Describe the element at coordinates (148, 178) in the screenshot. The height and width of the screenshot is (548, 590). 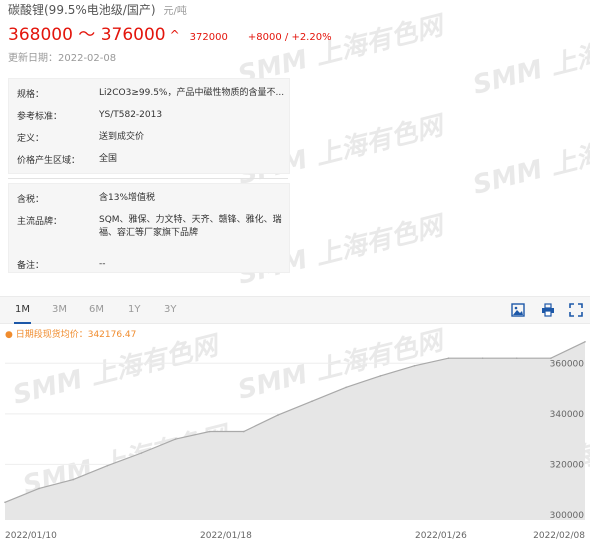
I see `spec-divider` at that location.